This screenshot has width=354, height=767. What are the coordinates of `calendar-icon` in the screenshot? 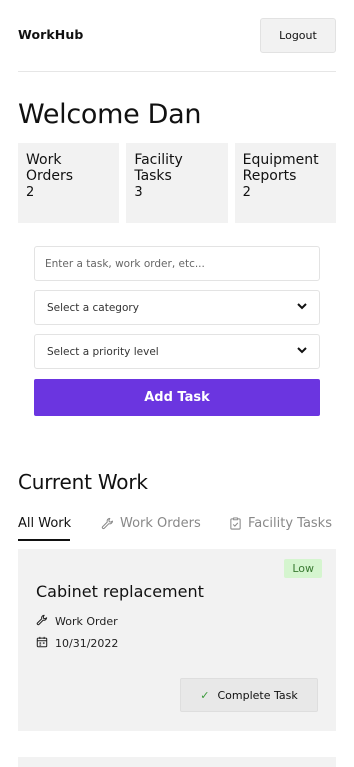 It's located at (42, 643).